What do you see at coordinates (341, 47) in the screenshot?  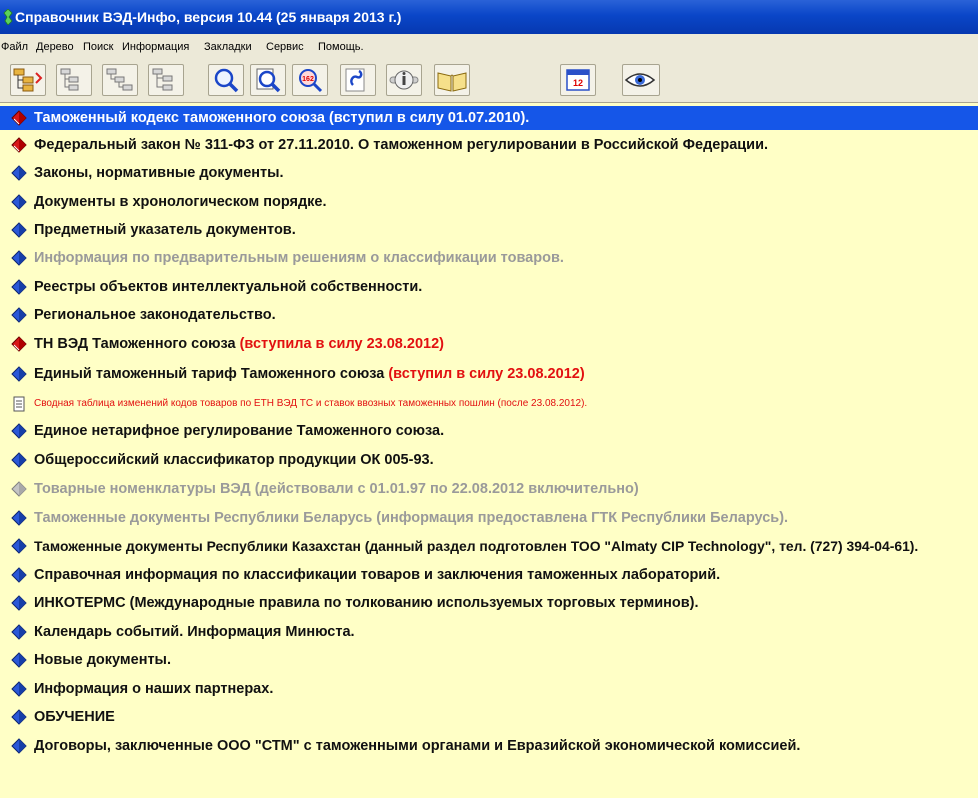 I see `menu-help: Помощь.` at bounding box center [341, 47].